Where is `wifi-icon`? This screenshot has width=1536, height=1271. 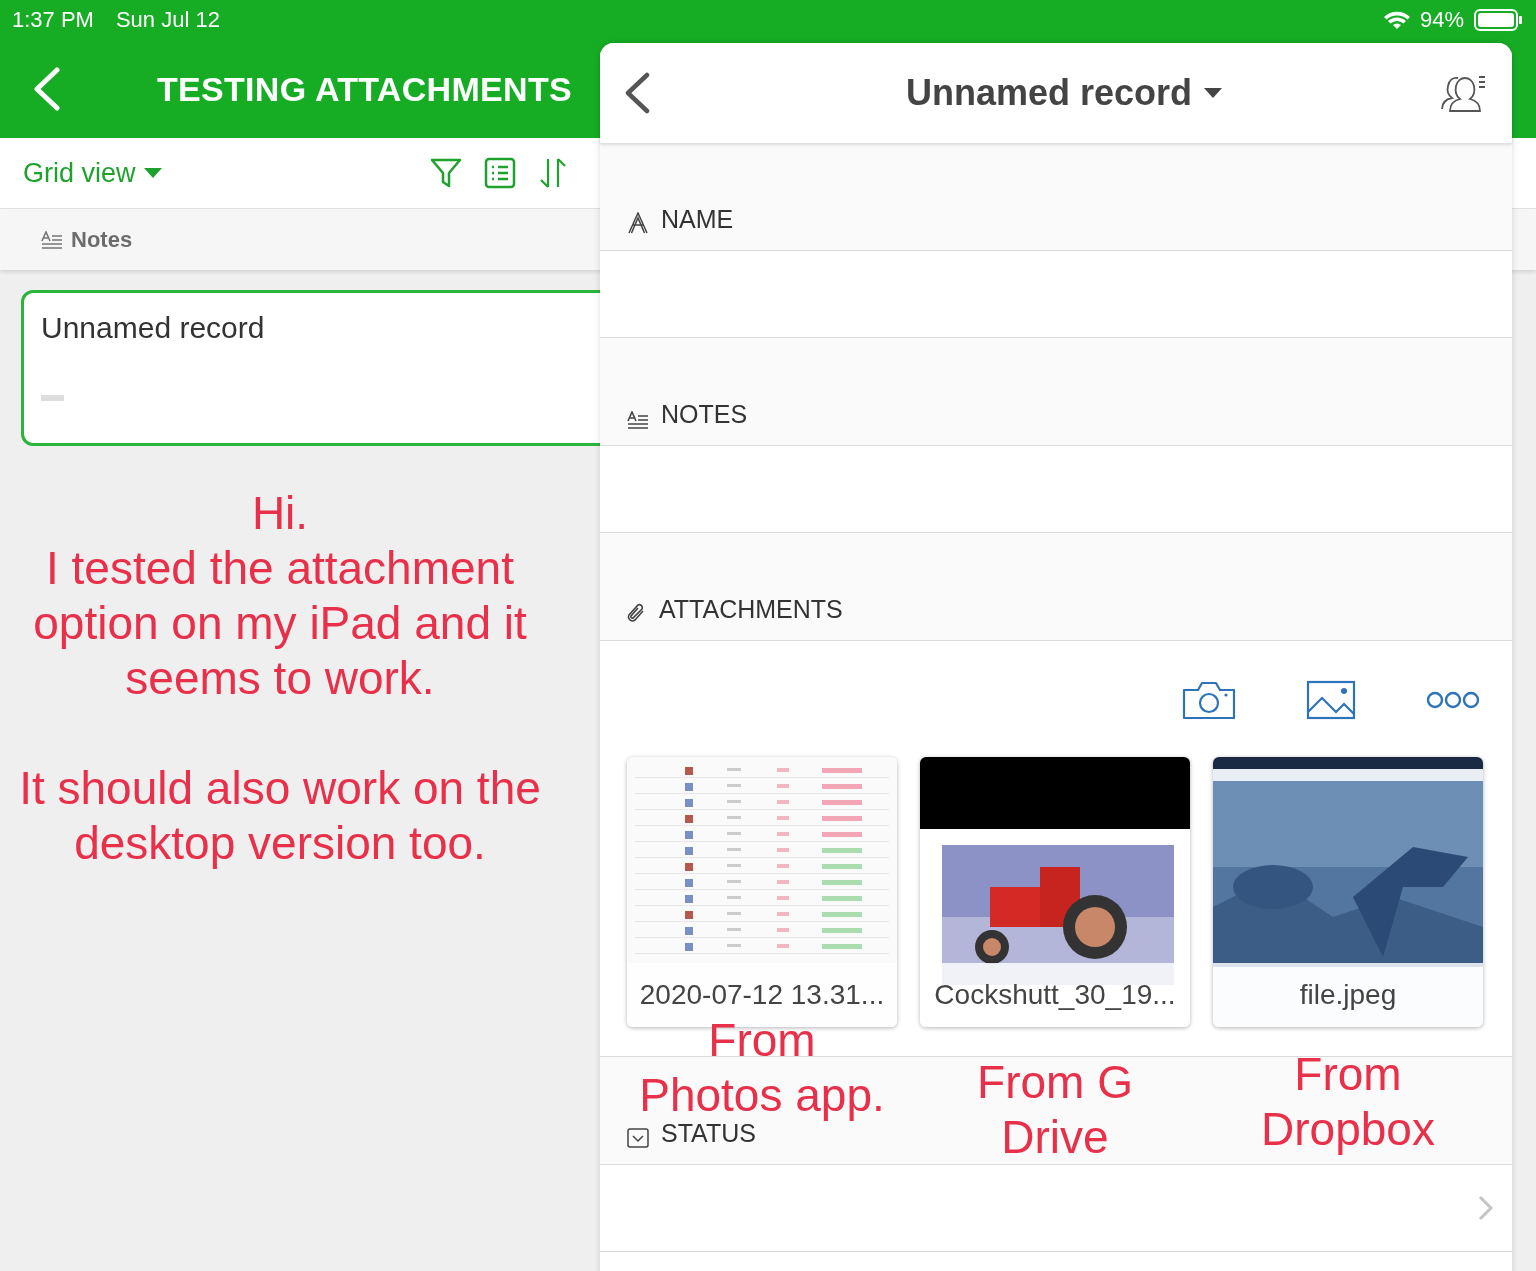 wifi-icon is located at coordinates (1396, 20).